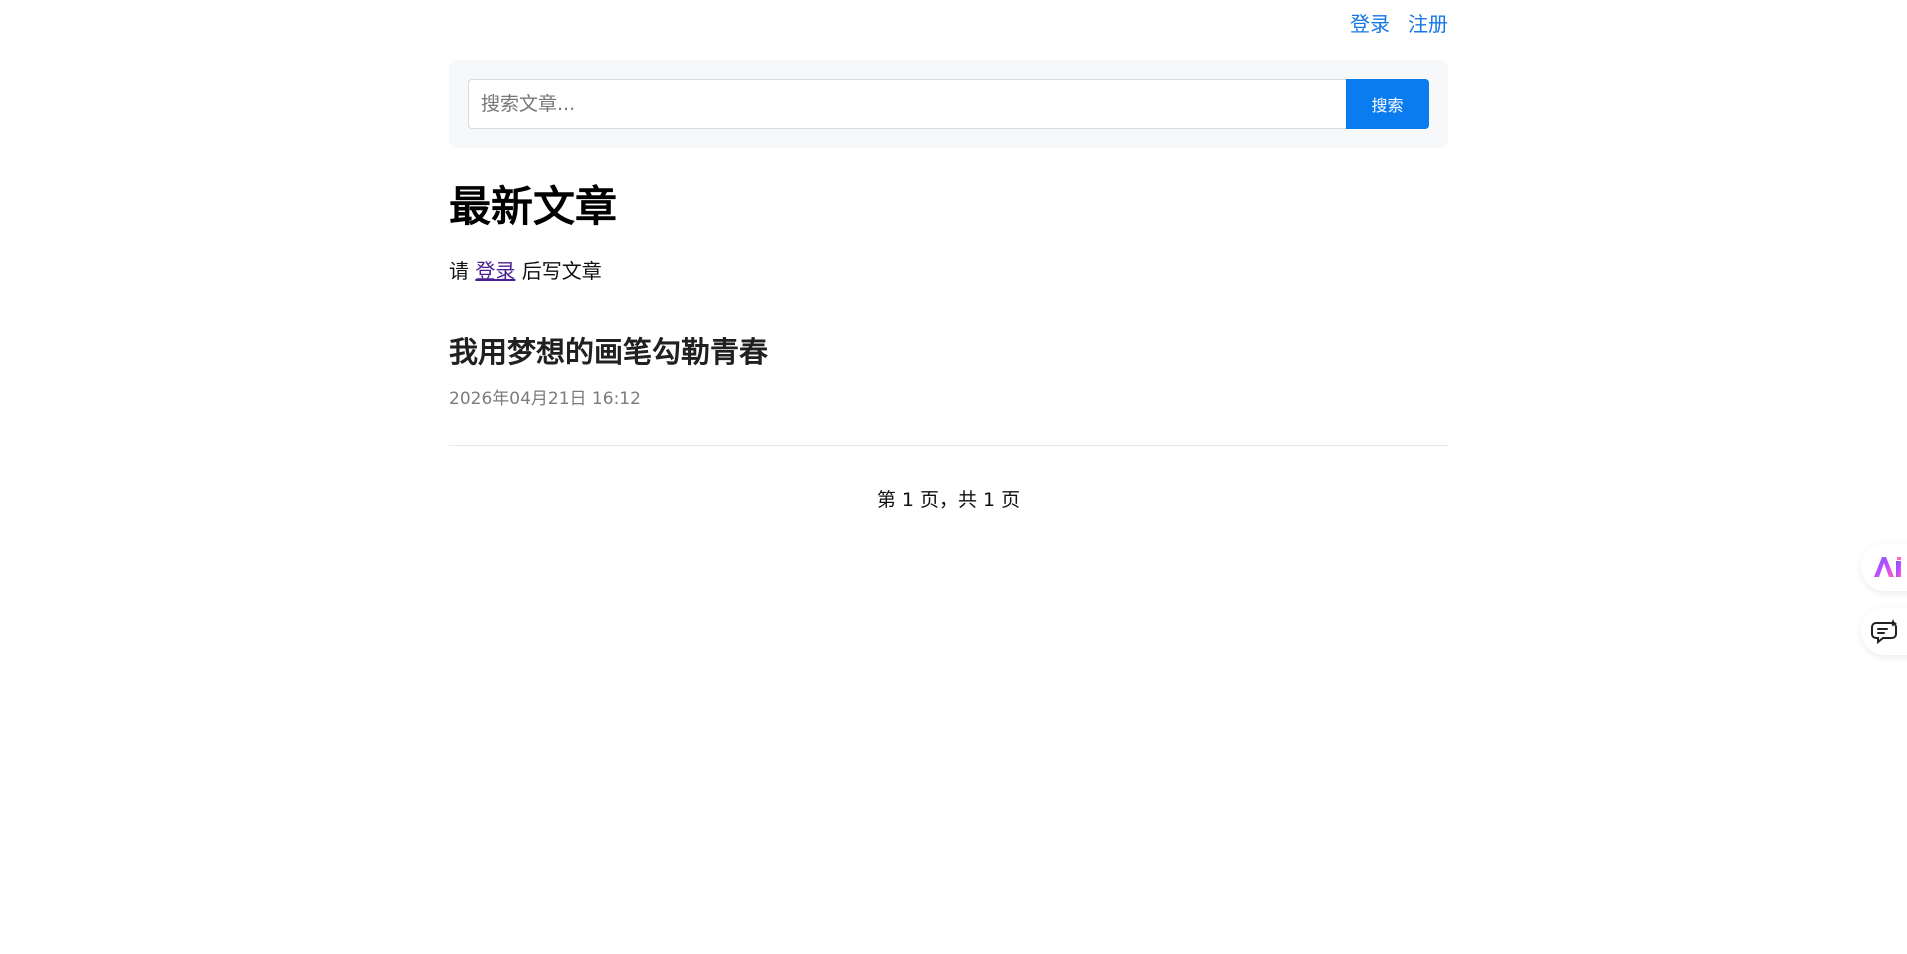 Image resolution: width=1907 pixels, height=954 pixels. Describe the element at coordinates (545, 399) in the screenshot. I see `article-date: 2026年04月21日 16:12` at that location.